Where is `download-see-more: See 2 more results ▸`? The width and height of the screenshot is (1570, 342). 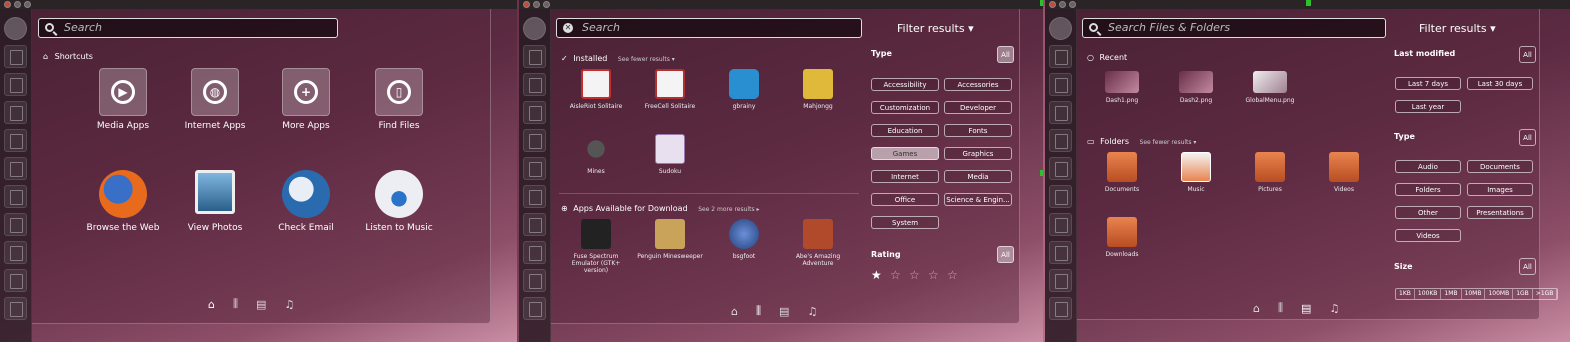 download-see-more: See 2 more results ▸ is located at coordinates (728, 209).